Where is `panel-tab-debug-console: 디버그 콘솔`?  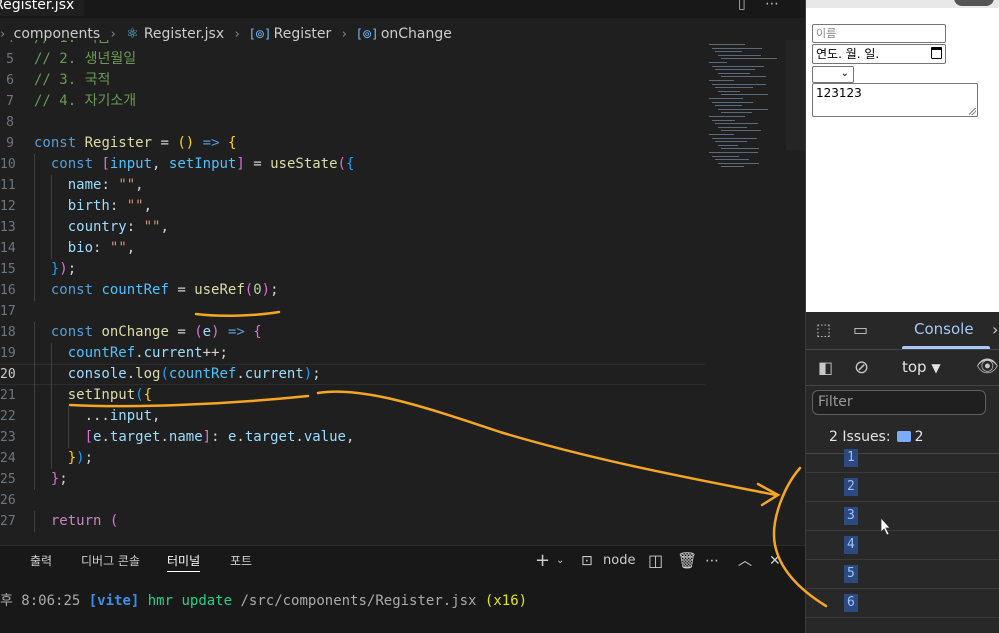 panel-tab-debug-console: 디버그 콘솔 is located at coordinates (110, 561).